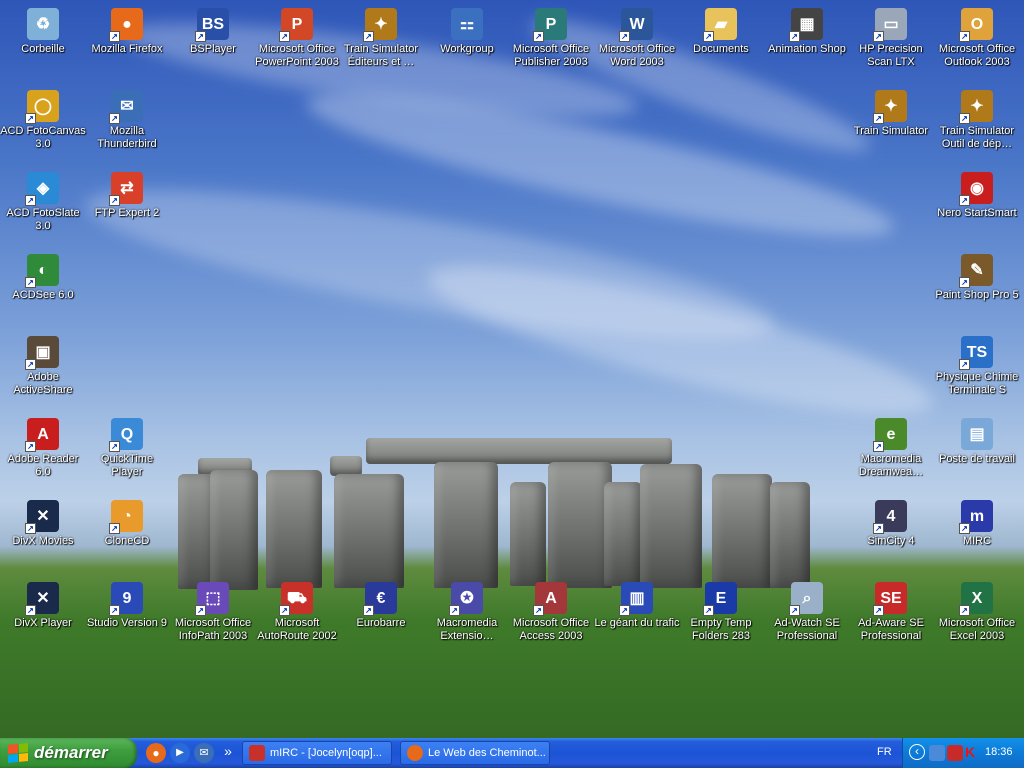  I want to click on infopath-icon: ⬚ ↗, so click(212, 599).